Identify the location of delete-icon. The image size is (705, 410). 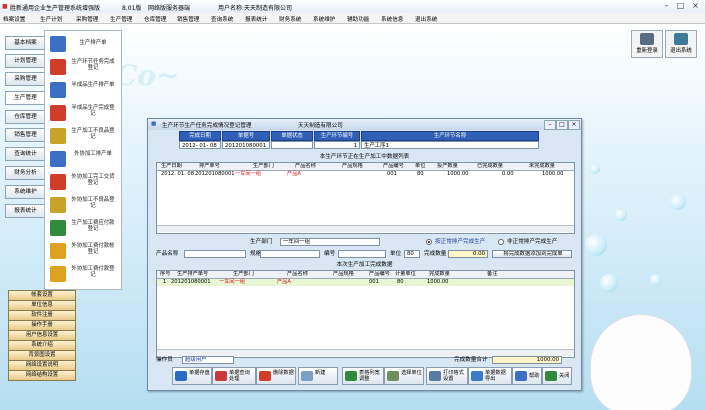
(265, 376).